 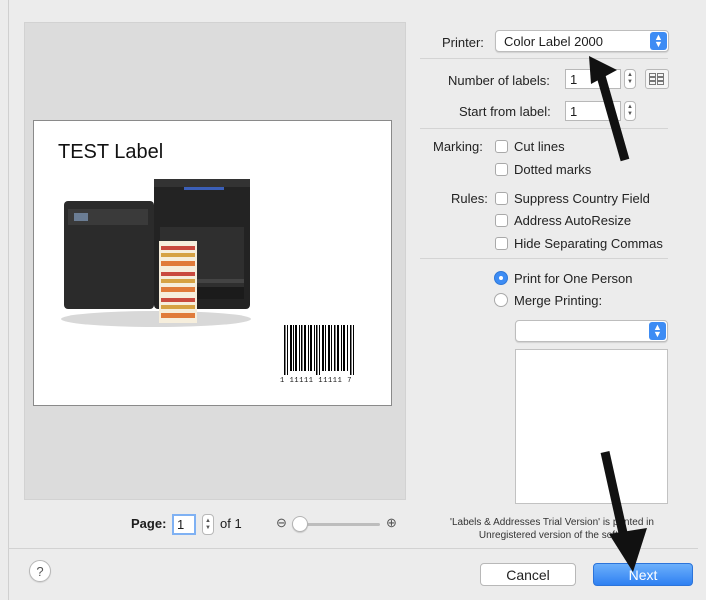 What do you see at coordinates (149, 523) in the screenshot?
I see `page-label: Page:` at bounding box center [149, 523].